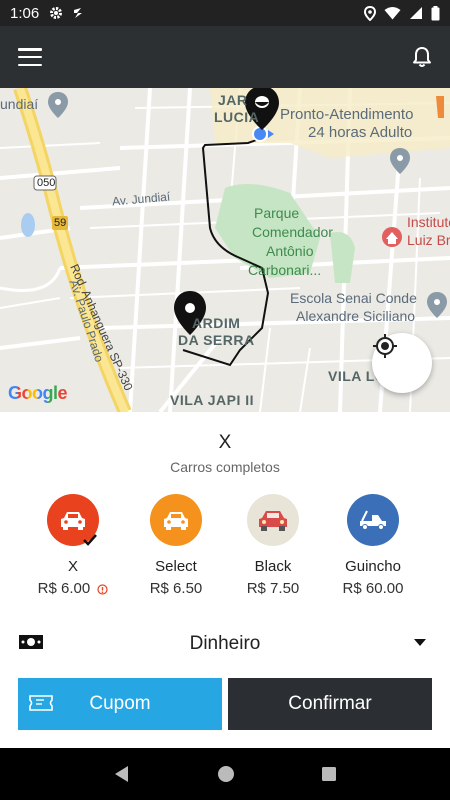  I want to click on ticket-icon, so click(41, 703).